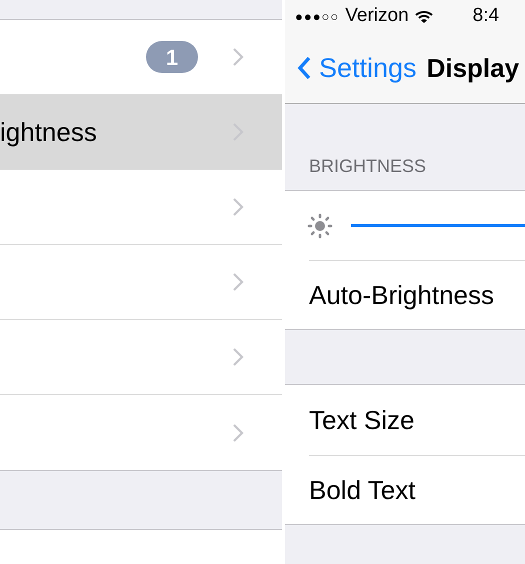 The image size is (525, 564). I want to click on settings-row: ightness, so click(141, 132).